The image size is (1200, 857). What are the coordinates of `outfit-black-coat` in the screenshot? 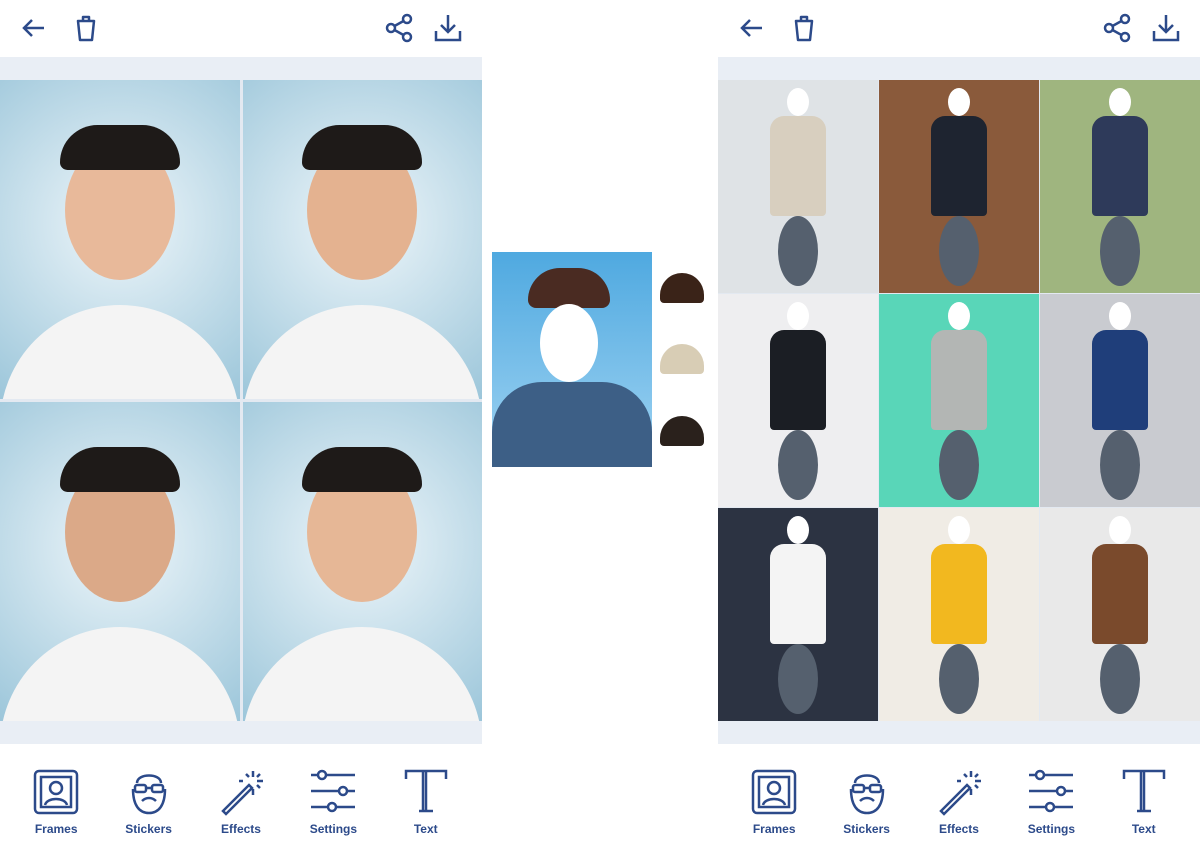 It's located at (798, 400).